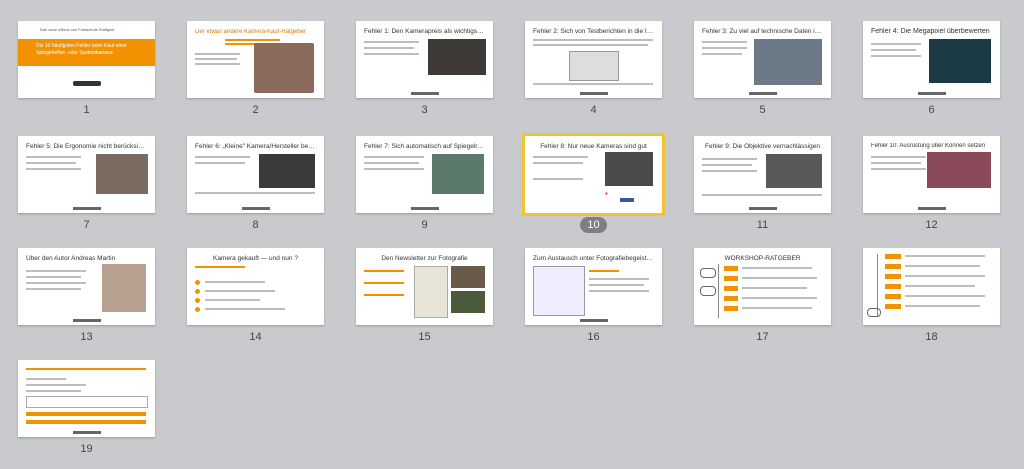 The image size is (1024, 469). Describe the element at coordinates (251, 32) in the screenshot. I see `slide-title: Der etwas andere Kamera-Kauf-Ratgeber` at that location.